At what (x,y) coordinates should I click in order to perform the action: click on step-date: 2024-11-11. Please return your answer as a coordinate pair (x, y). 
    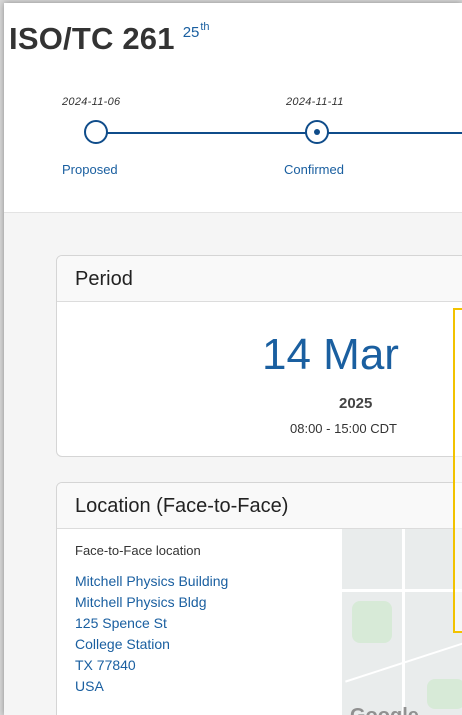
    Looking at the image, I should click on (315, 102).